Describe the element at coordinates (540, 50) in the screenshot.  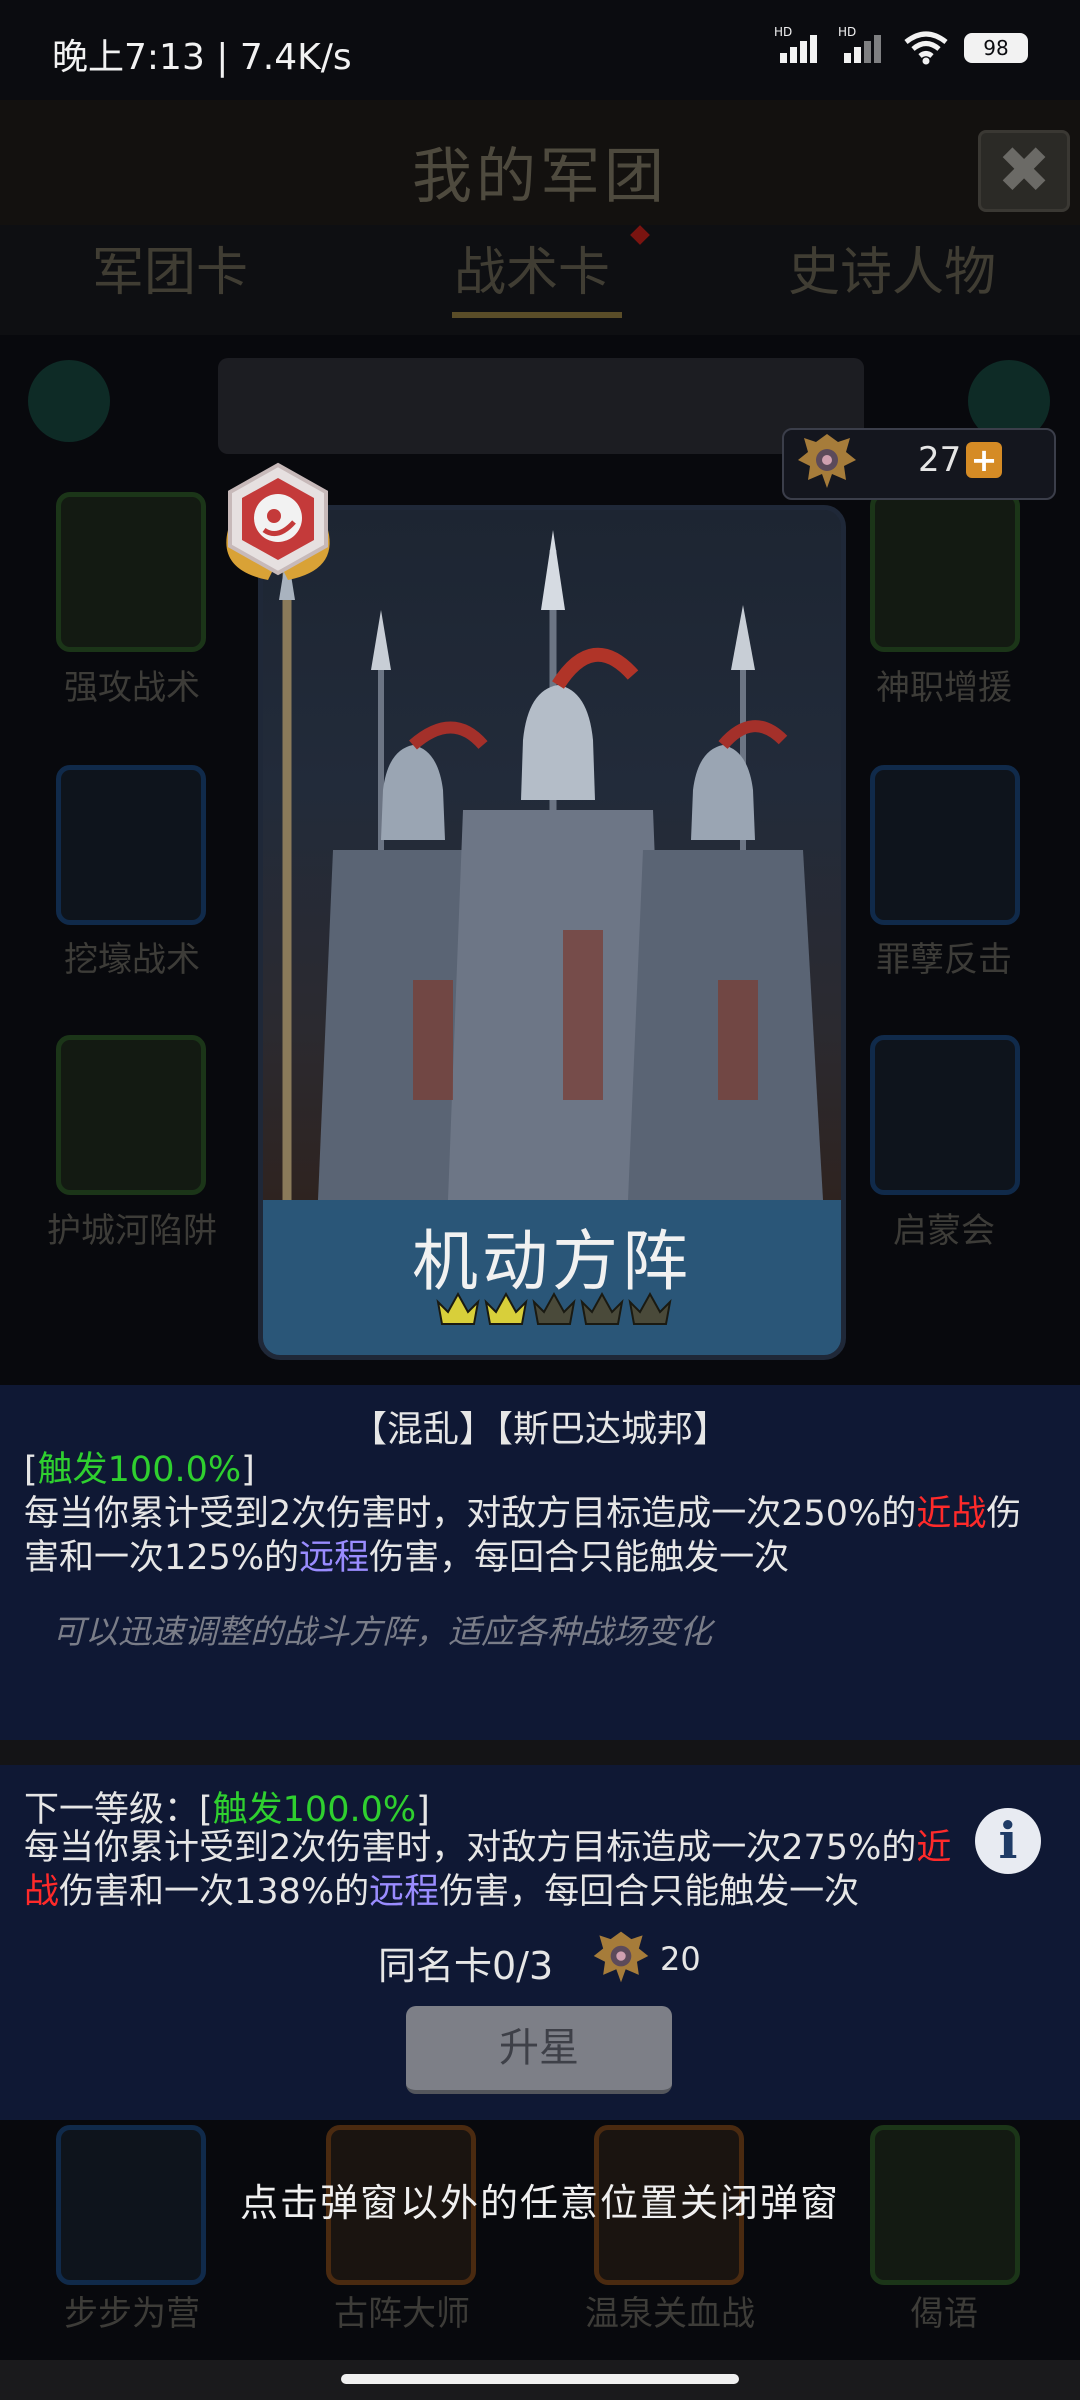
I see `status-bar: 晚上7:13 | 7.4K/s HD HD 98` at that location.